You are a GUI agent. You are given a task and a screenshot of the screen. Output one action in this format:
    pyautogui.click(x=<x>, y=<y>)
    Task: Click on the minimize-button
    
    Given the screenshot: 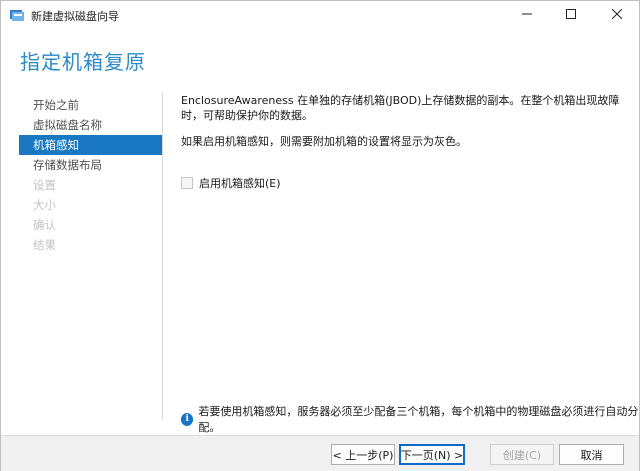 What is the action you would take?
    pyautogui.click(x=527, y=15)
    